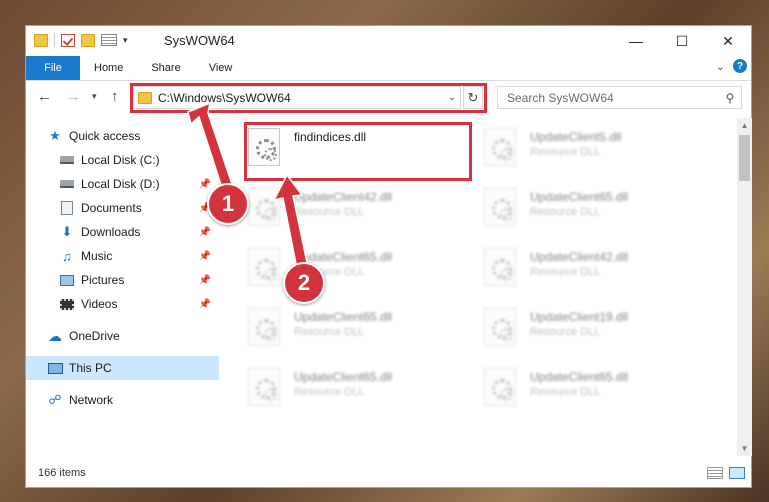  What do you see at coordinates (388, 41) in the screenshot?
I see `title-bar: ▾ SysWOW64 — ☐ ✕` at bounding box center [388, 41].